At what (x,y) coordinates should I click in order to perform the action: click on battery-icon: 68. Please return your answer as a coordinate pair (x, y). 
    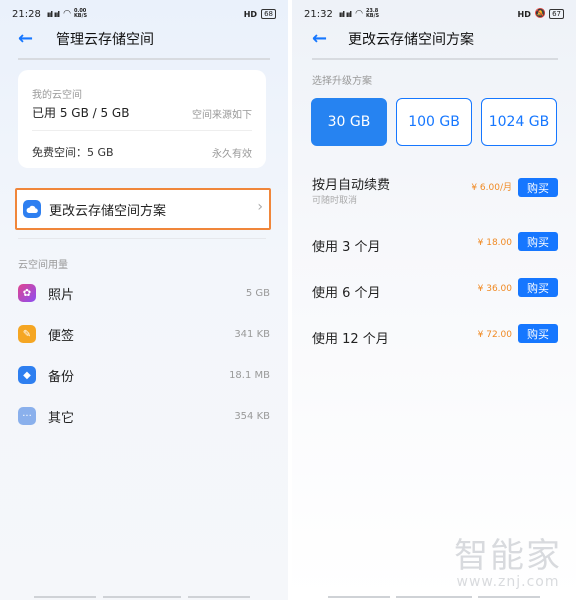
    Looking at the image, I should click on (268, 14).